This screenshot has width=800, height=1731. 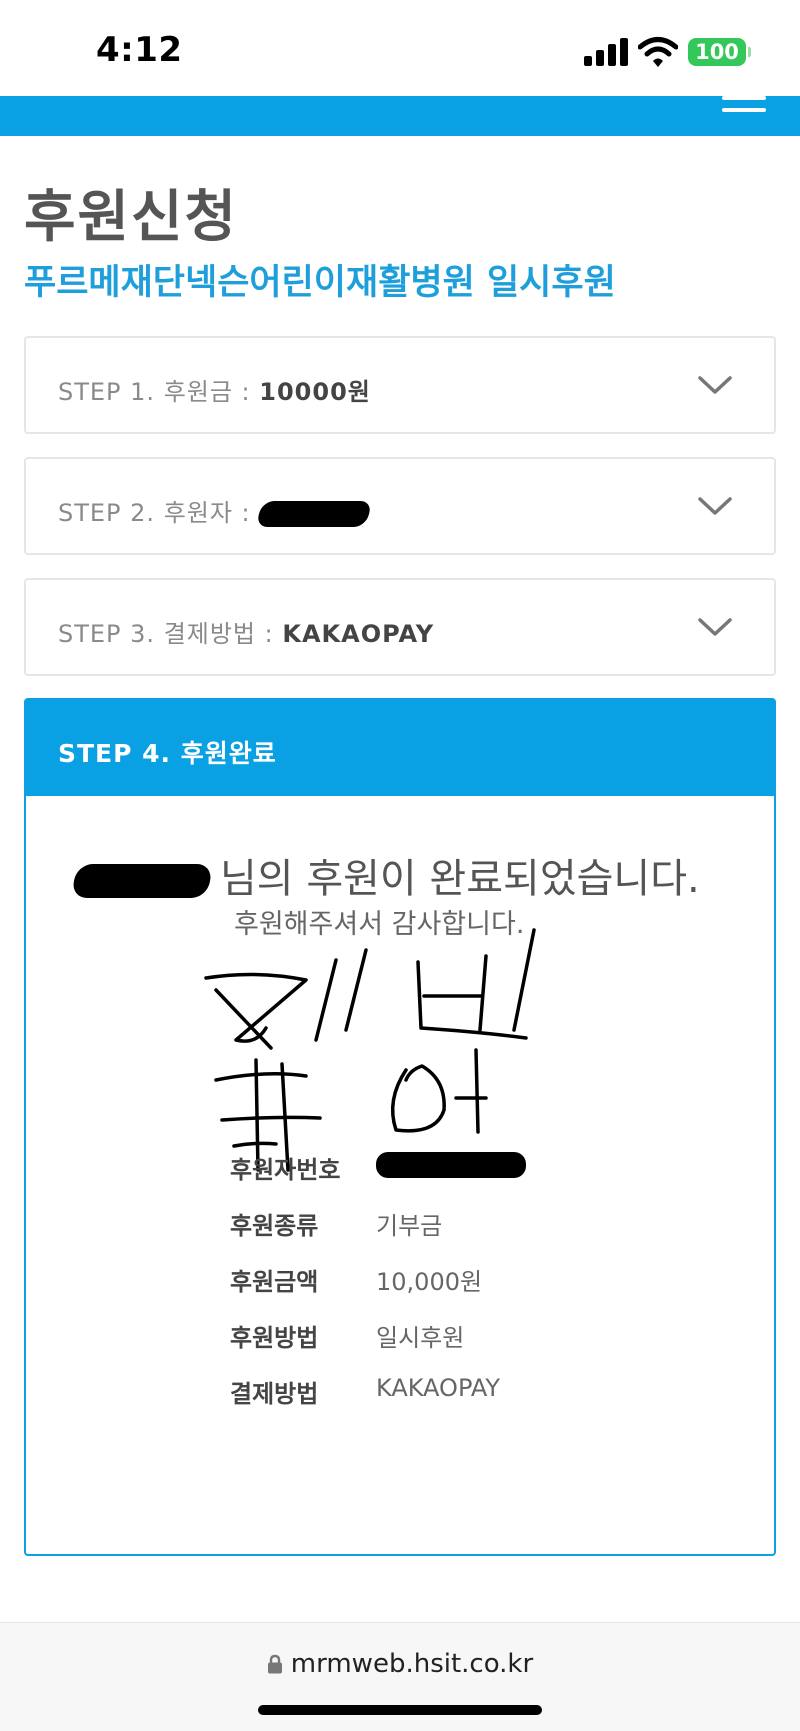 I want to click on info-key: 후원방법, so click(x=274, y=1338).